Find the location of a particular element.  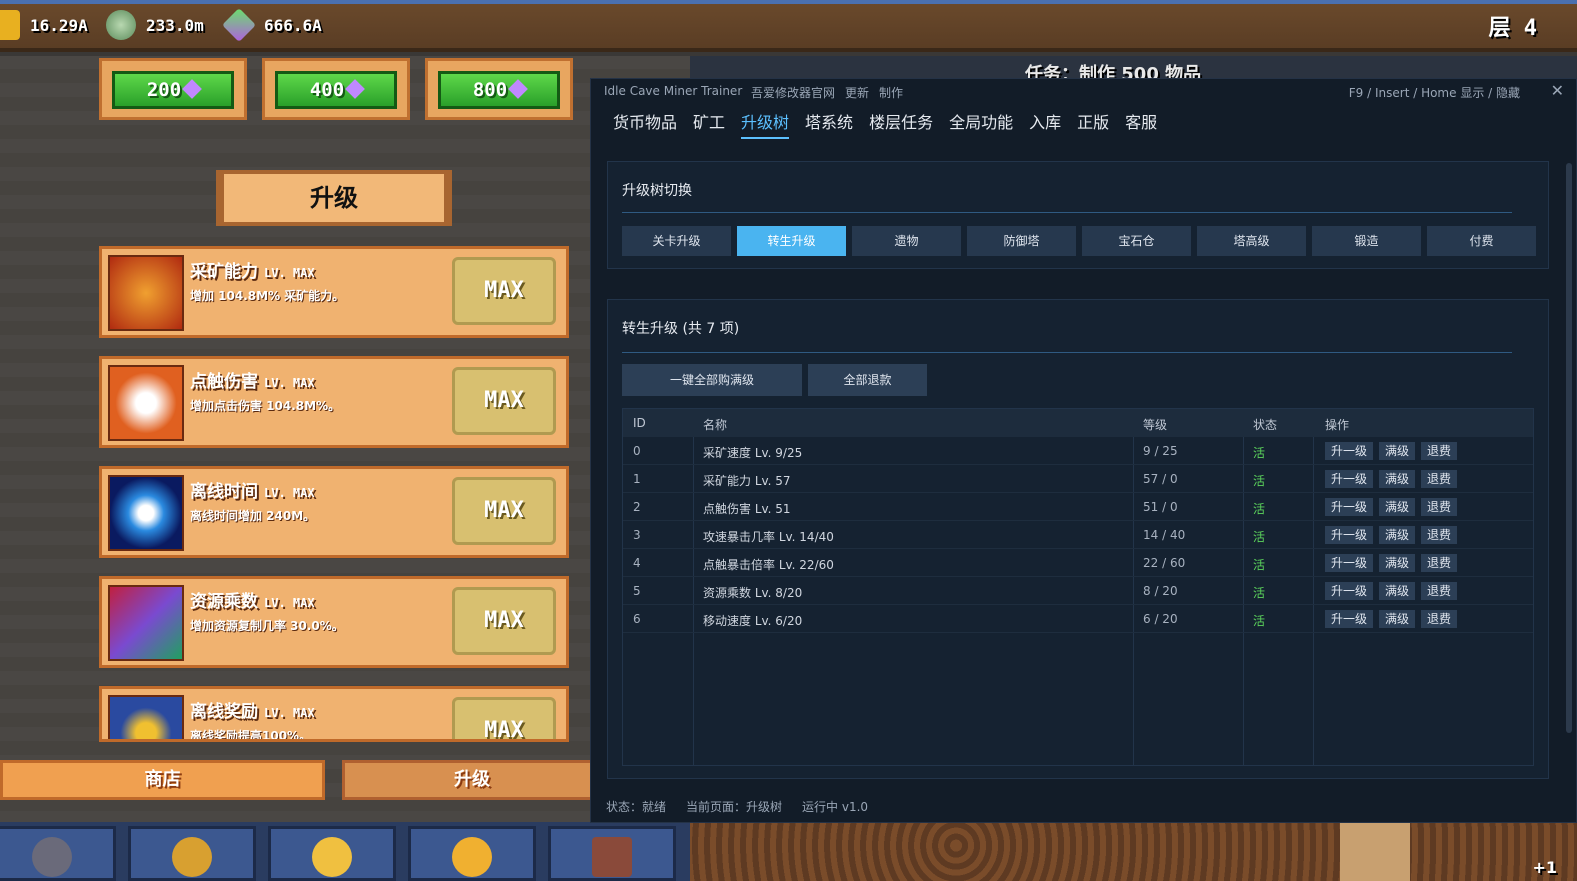

upgrade-tab: 升级 is located at coordinates (472, 780).